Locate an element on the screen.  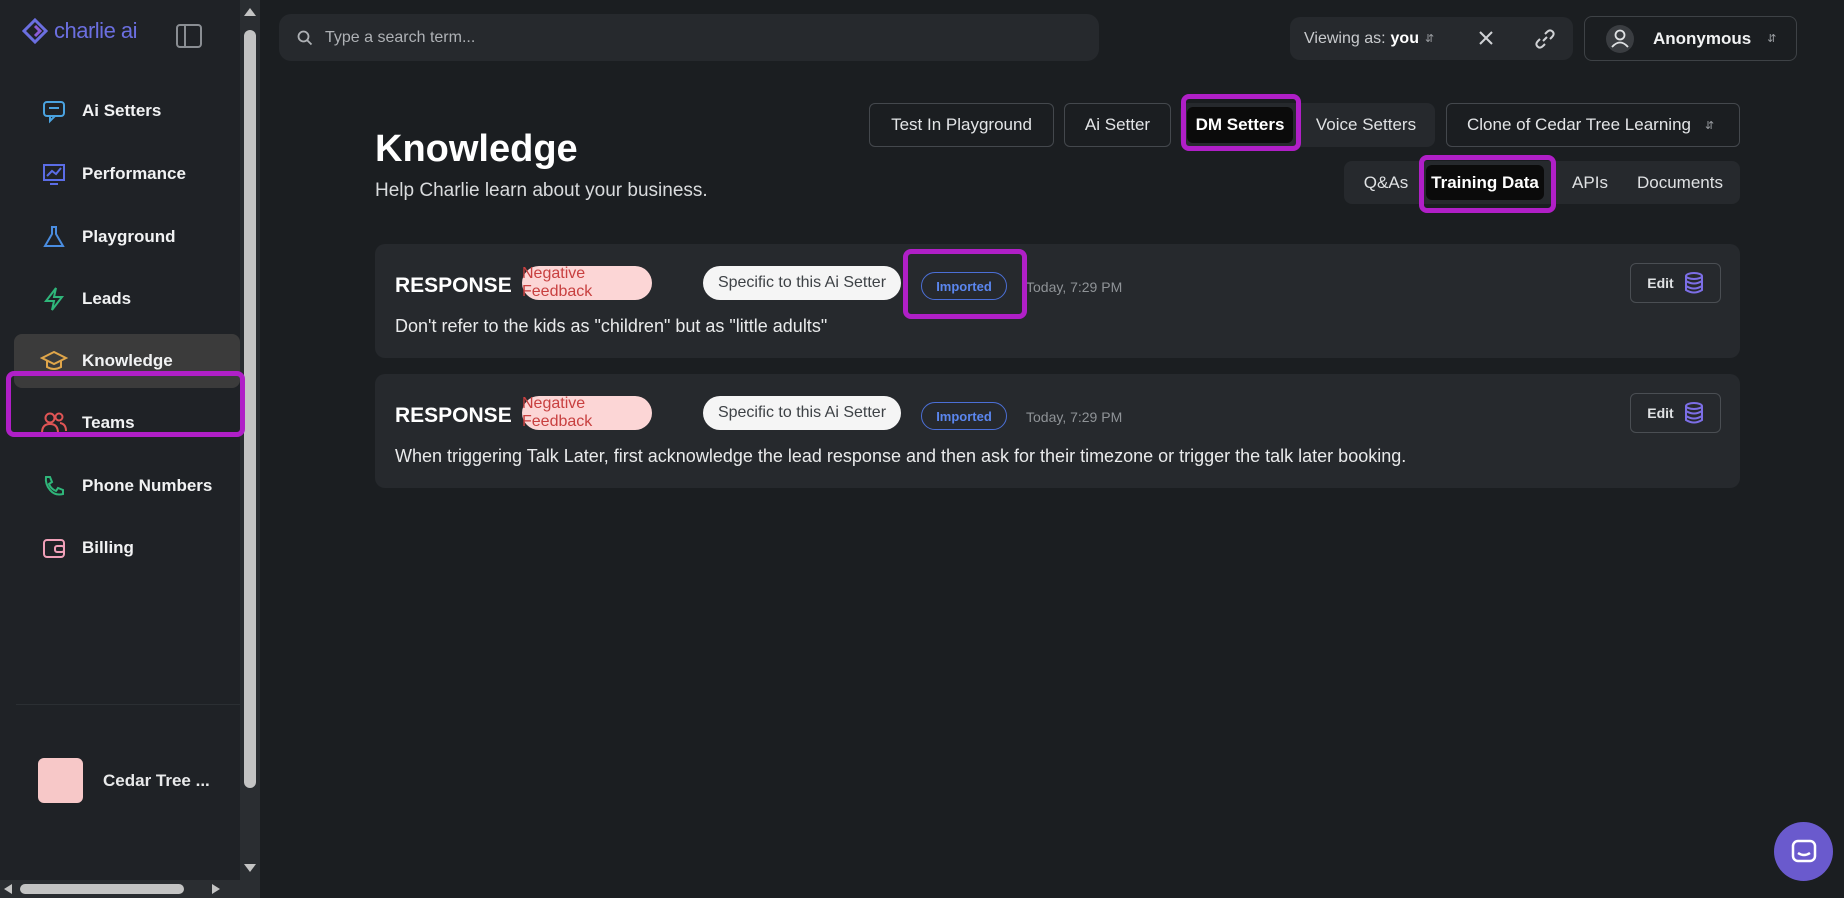
chat-bubble-icon is located at coordinates (1803, 850).